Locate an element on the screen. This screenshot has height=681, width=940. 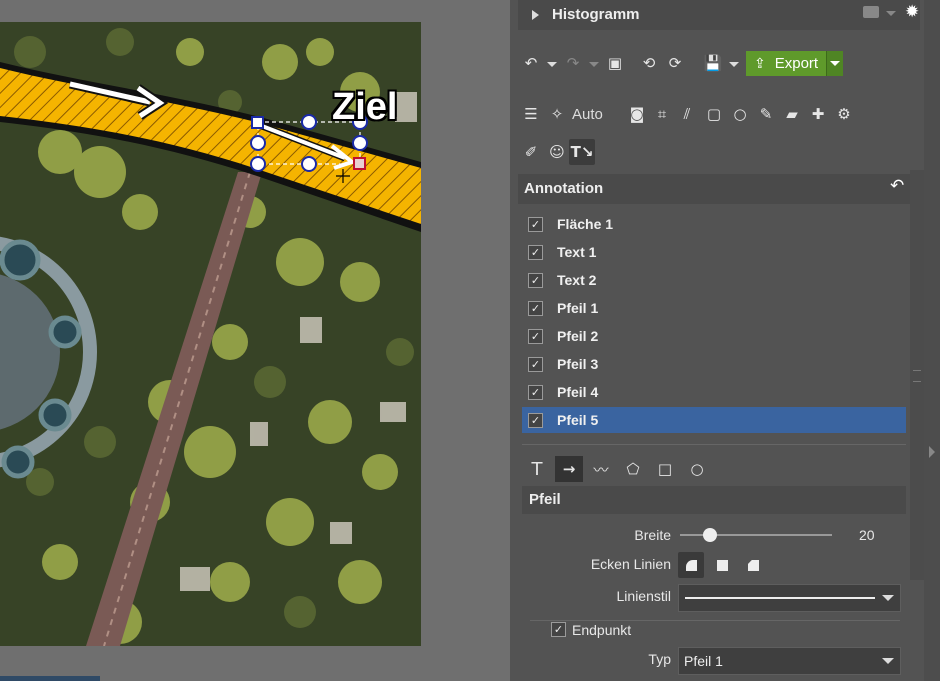
save-dropdown-icon is located at coordinates (734, 64).